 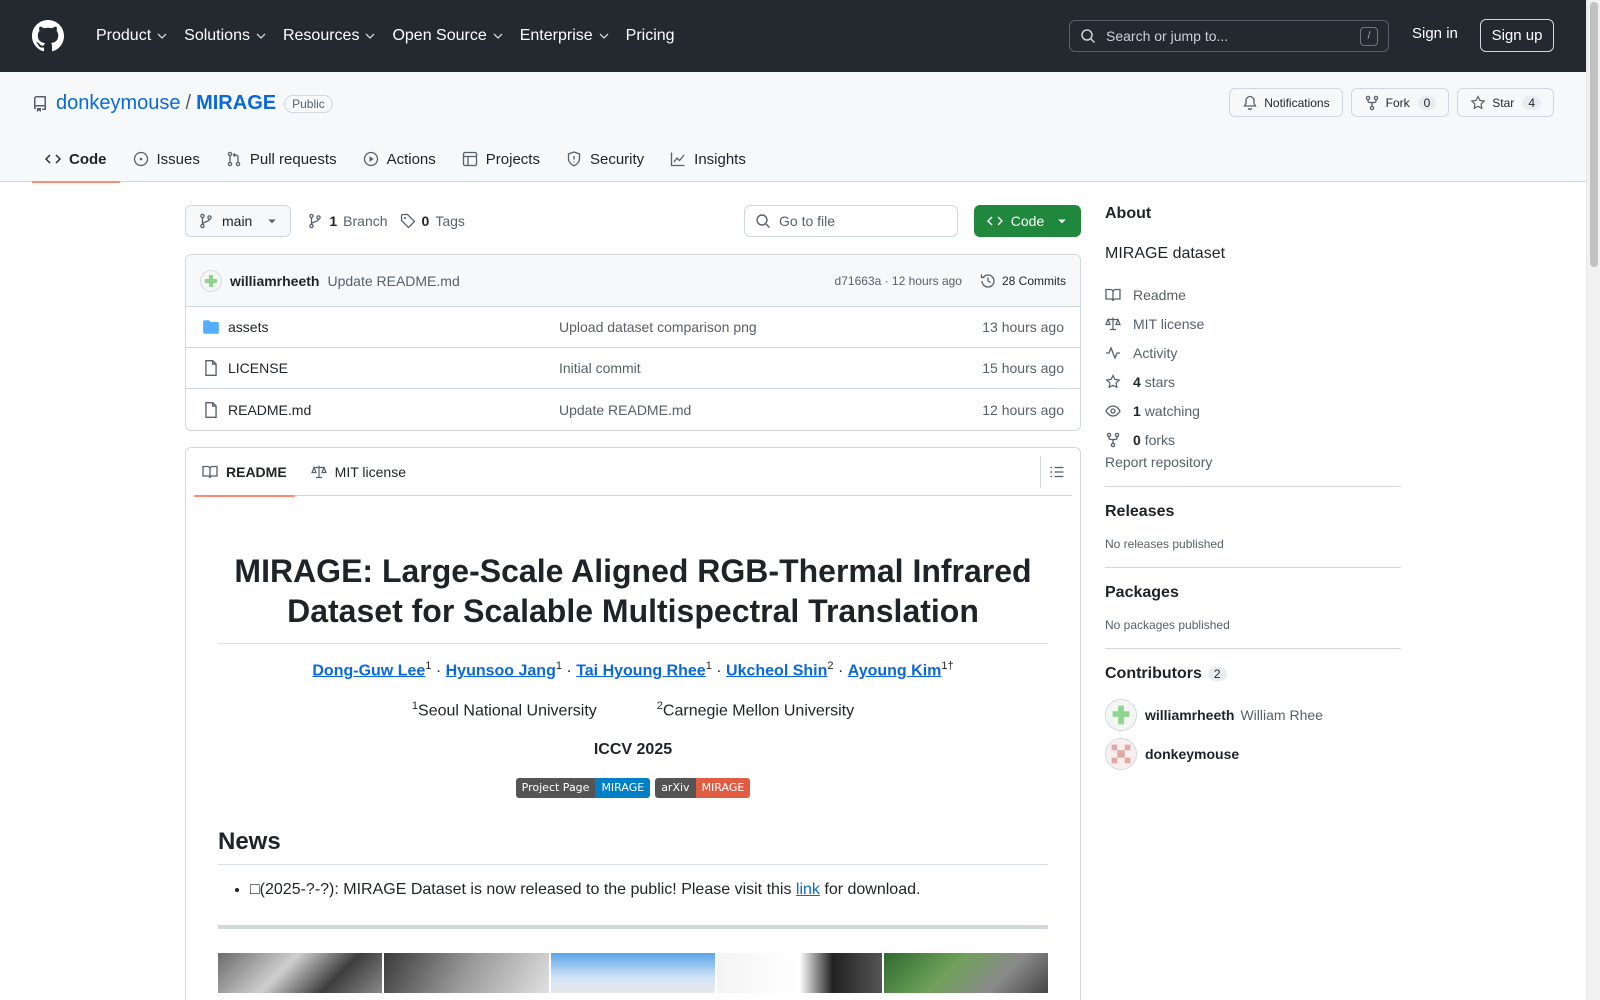 What do you see at coordinates (1371, 102) in the screenshot?
I see `fork-icon` at bounding box center [1371, 102].